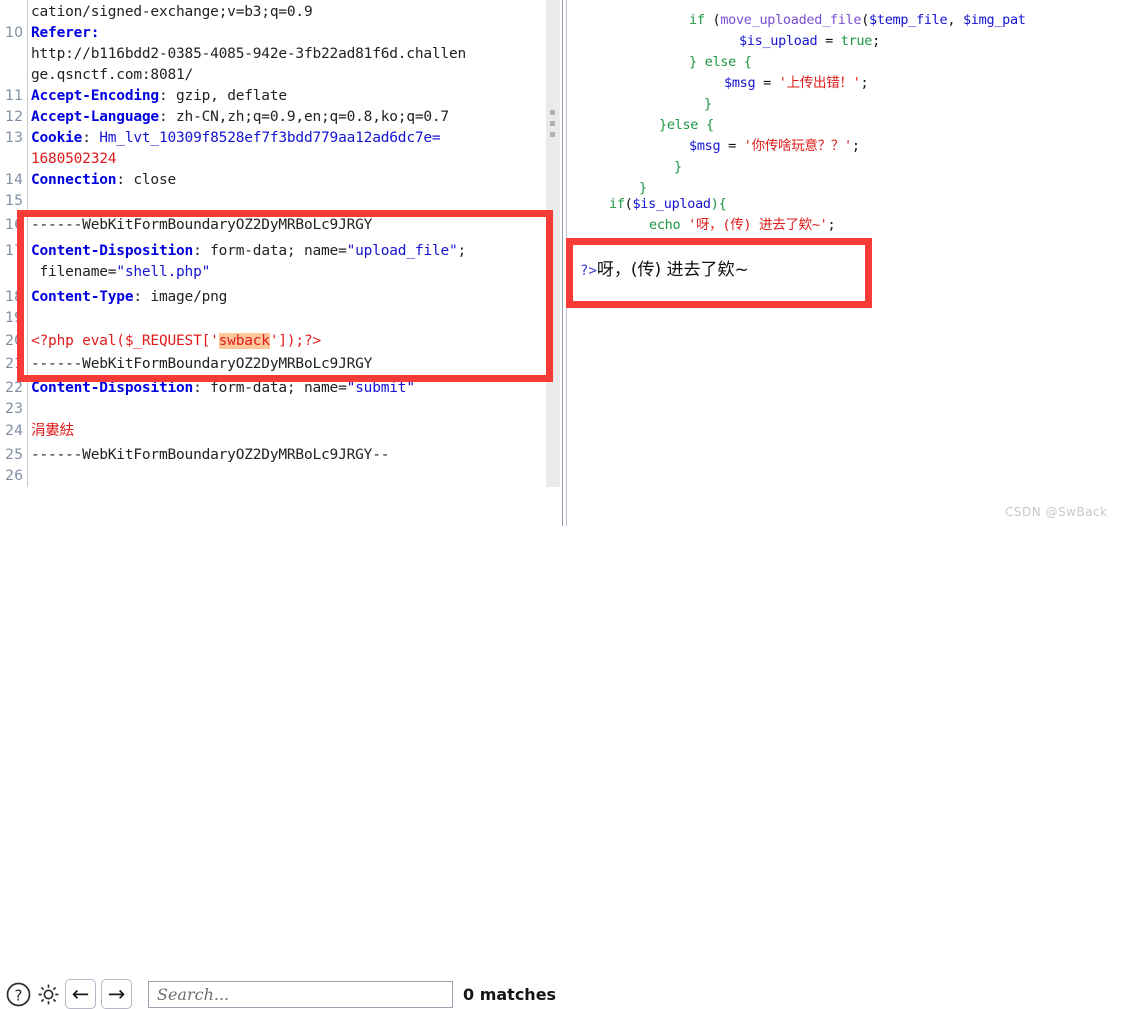 The image size is (1126, 1009). I want to click on splitter-grip-dots, so click(553, 127).